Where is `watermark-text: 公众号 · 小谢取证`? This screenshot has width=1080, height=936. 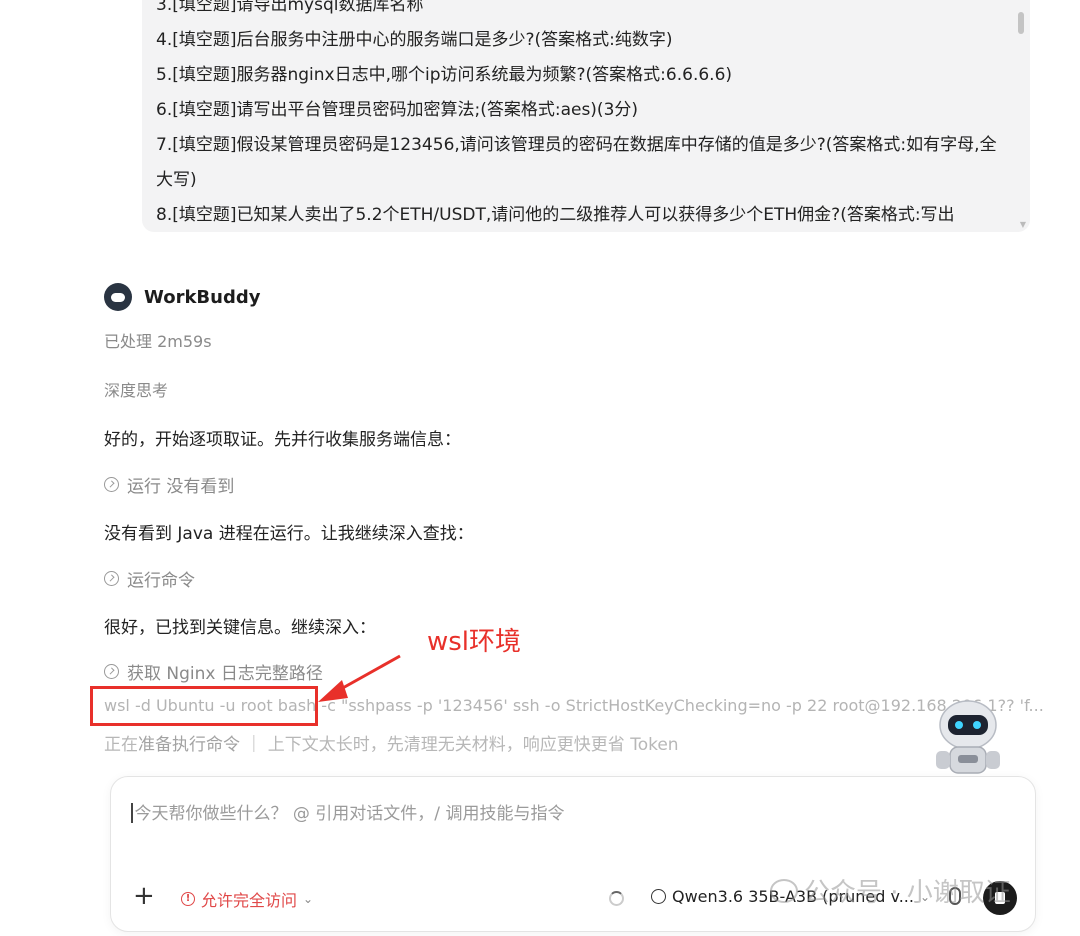 watermark-text: 公众号 · 小谢取证 is located at coordinates (907, 893).